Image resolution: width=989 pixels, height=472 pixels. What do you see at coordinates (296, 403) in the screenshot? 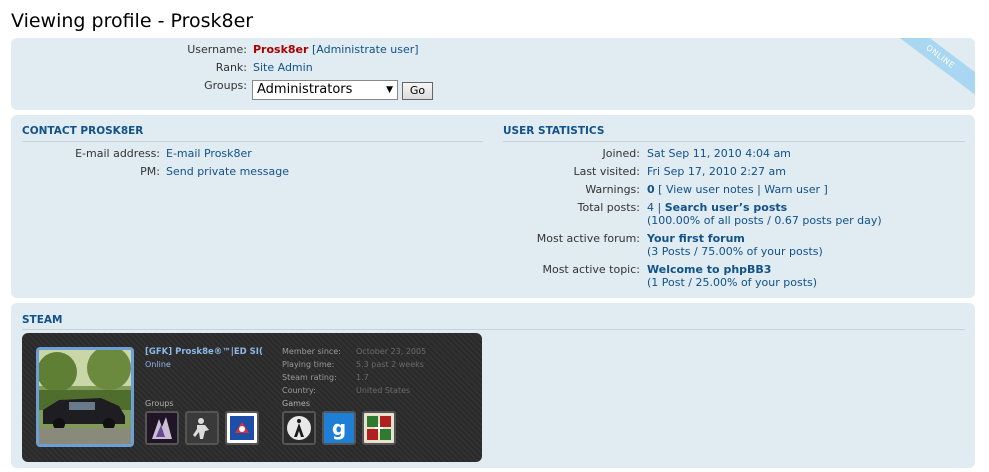
I see `steam-games-label: Games` at bounding box center [296, 403].